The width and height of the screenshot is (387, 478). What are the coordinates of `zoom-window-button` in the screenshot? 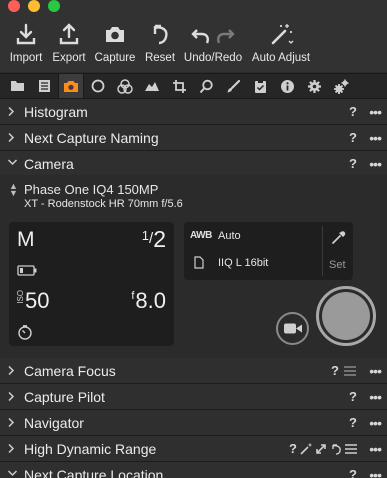 It's located at (54, 6).